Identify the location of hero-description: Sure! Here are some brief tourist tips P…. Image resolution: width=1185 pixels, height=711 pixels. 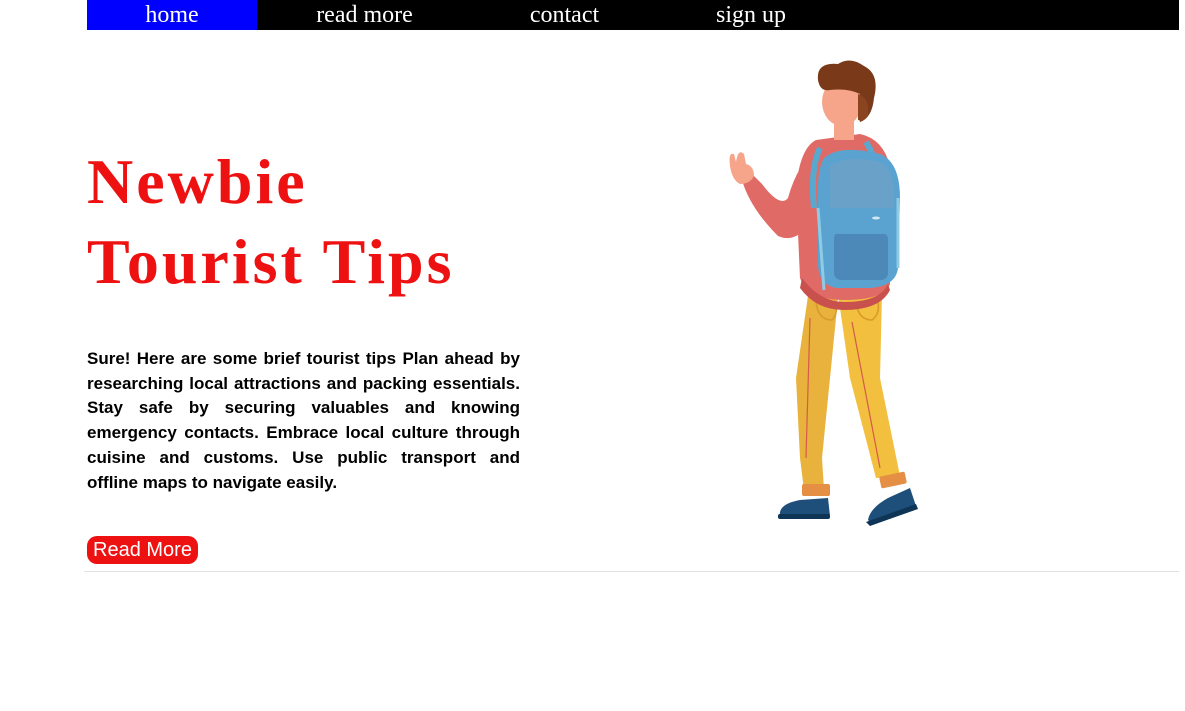
(303, 420).